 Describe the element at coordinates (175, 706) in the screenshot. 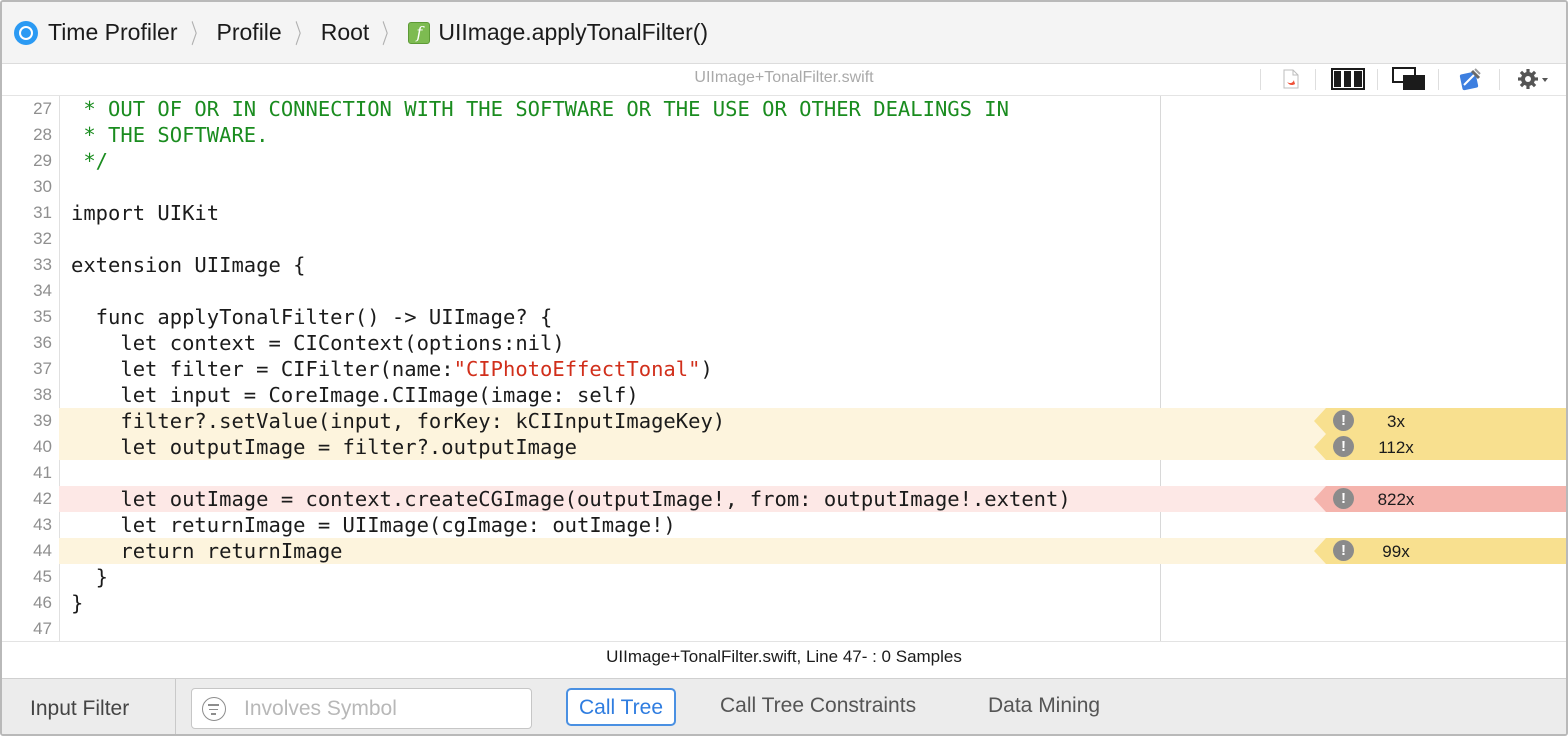

I see `filter-bar-divider` at that location.